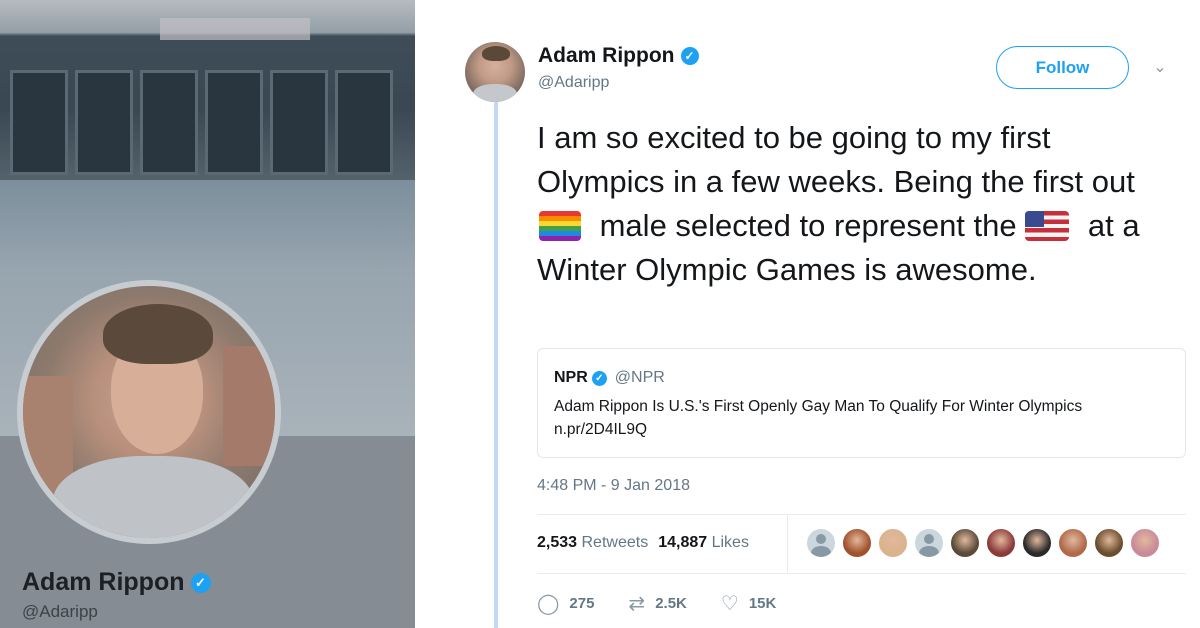 This screenshot has width=1200, height=628. I want to click on author-avatar, so click(495, 72).